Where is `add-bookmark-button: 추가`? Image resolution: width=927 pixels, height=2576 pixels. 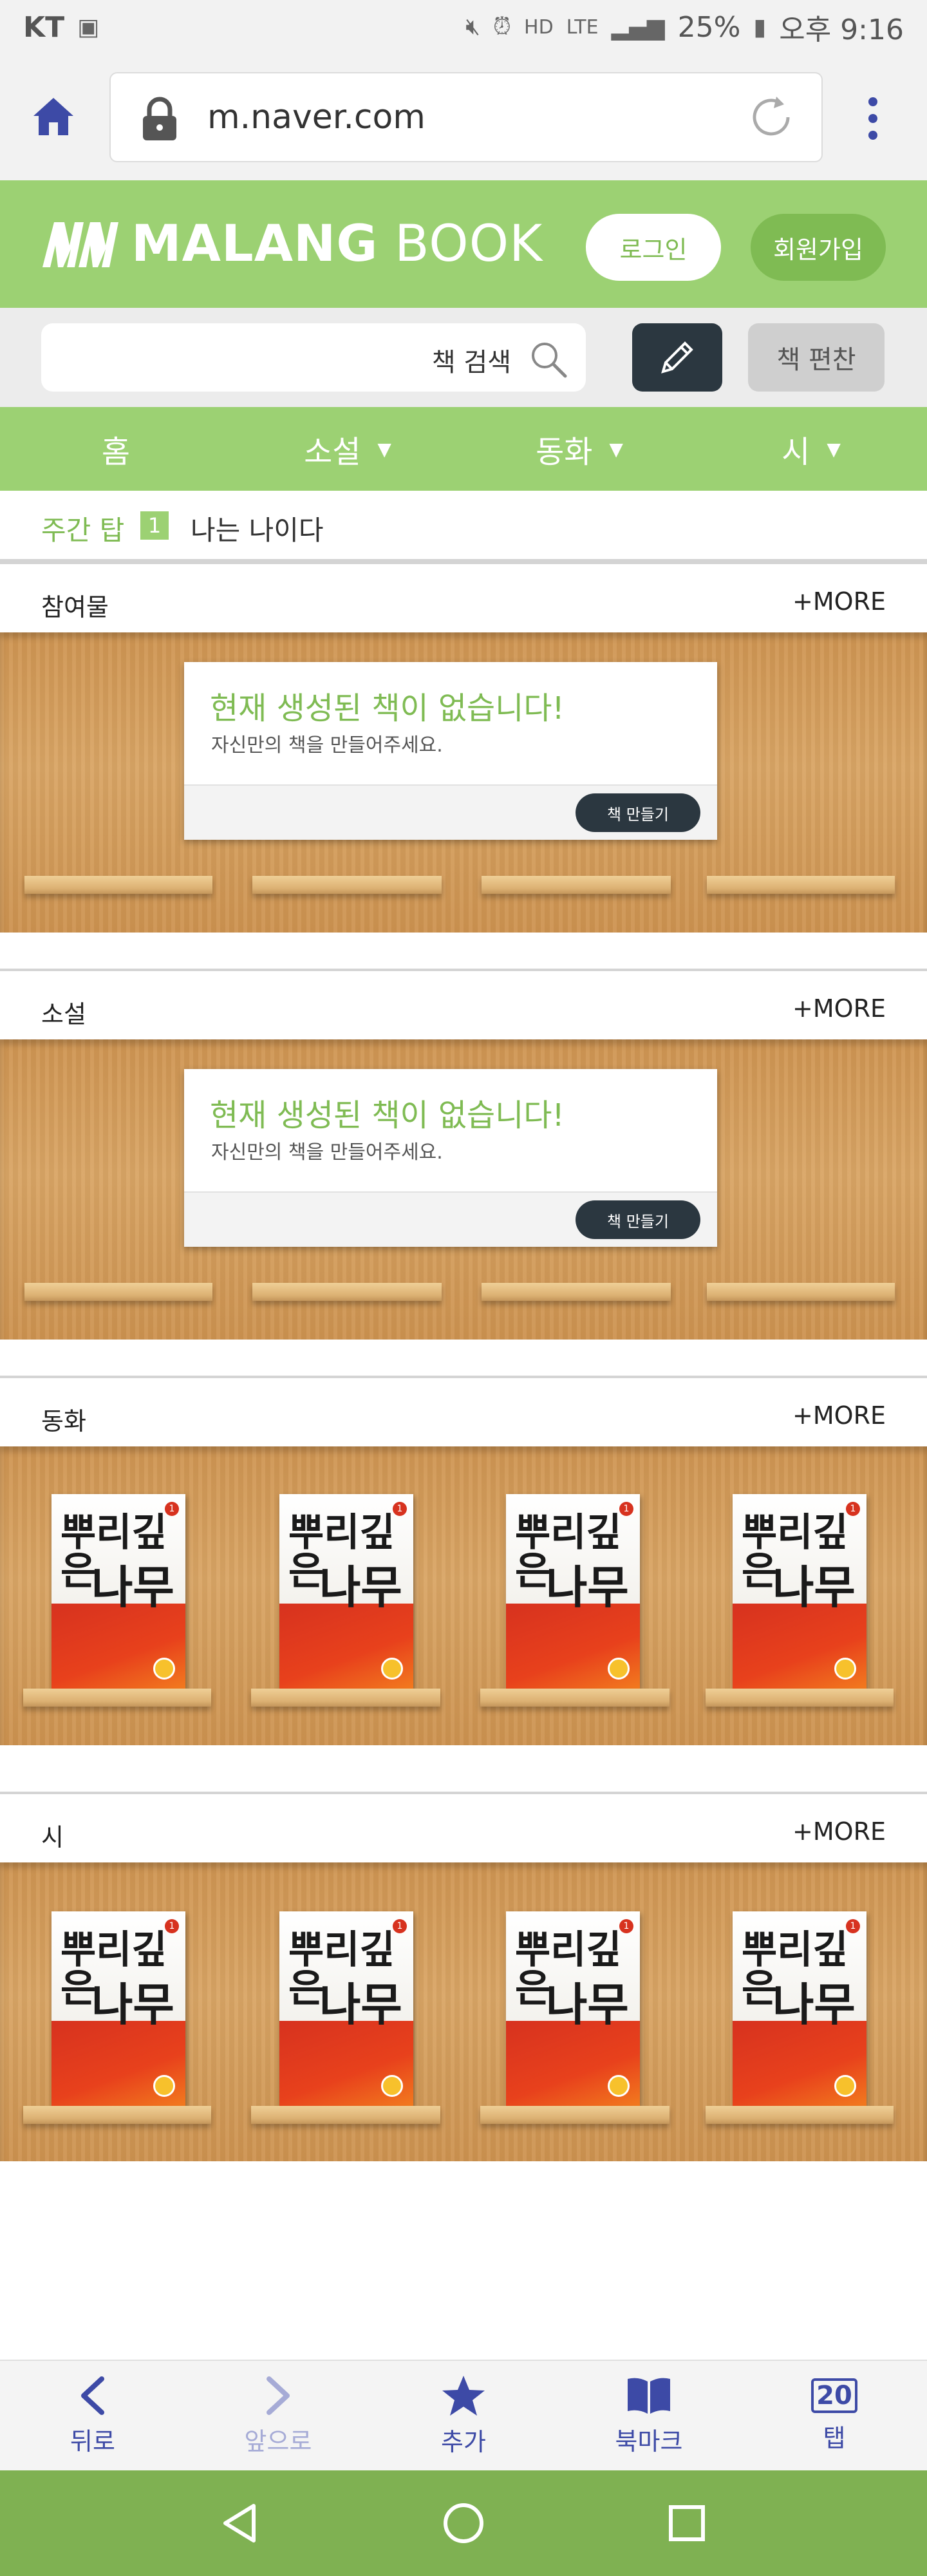 add-bookmark-button: 추가 is located at coordinates (464, 2415).